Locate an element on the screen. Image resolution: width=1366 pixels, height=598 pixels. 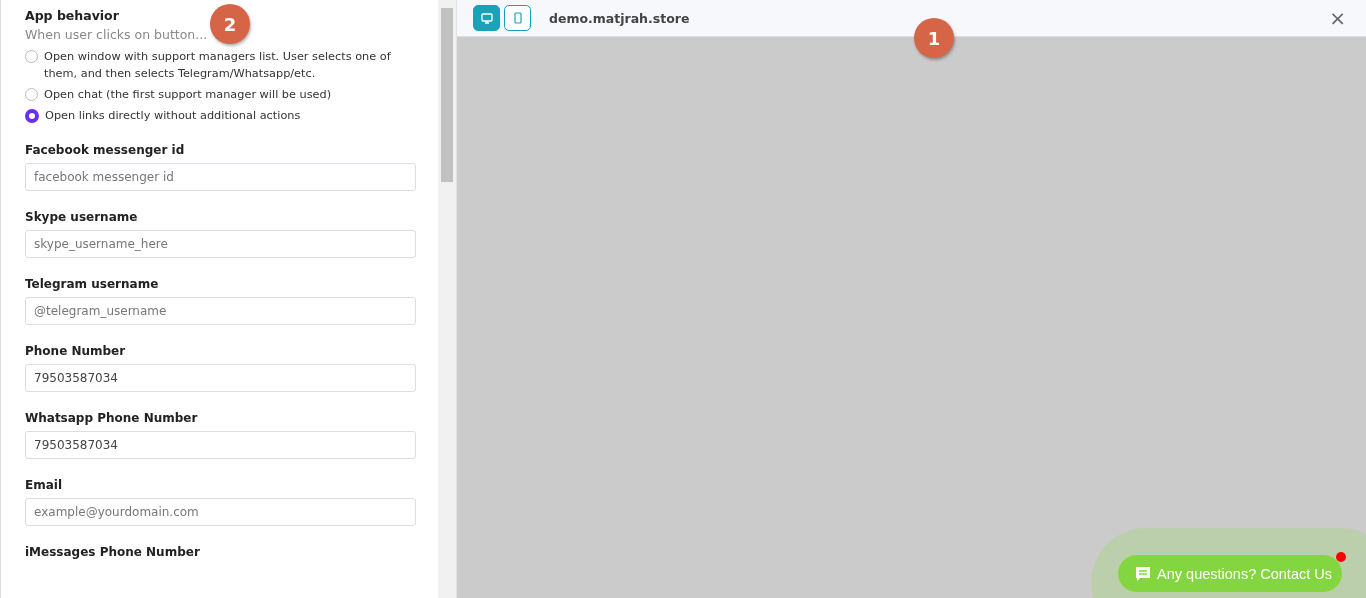
close-button: × is located at coordinates (1337, 18).